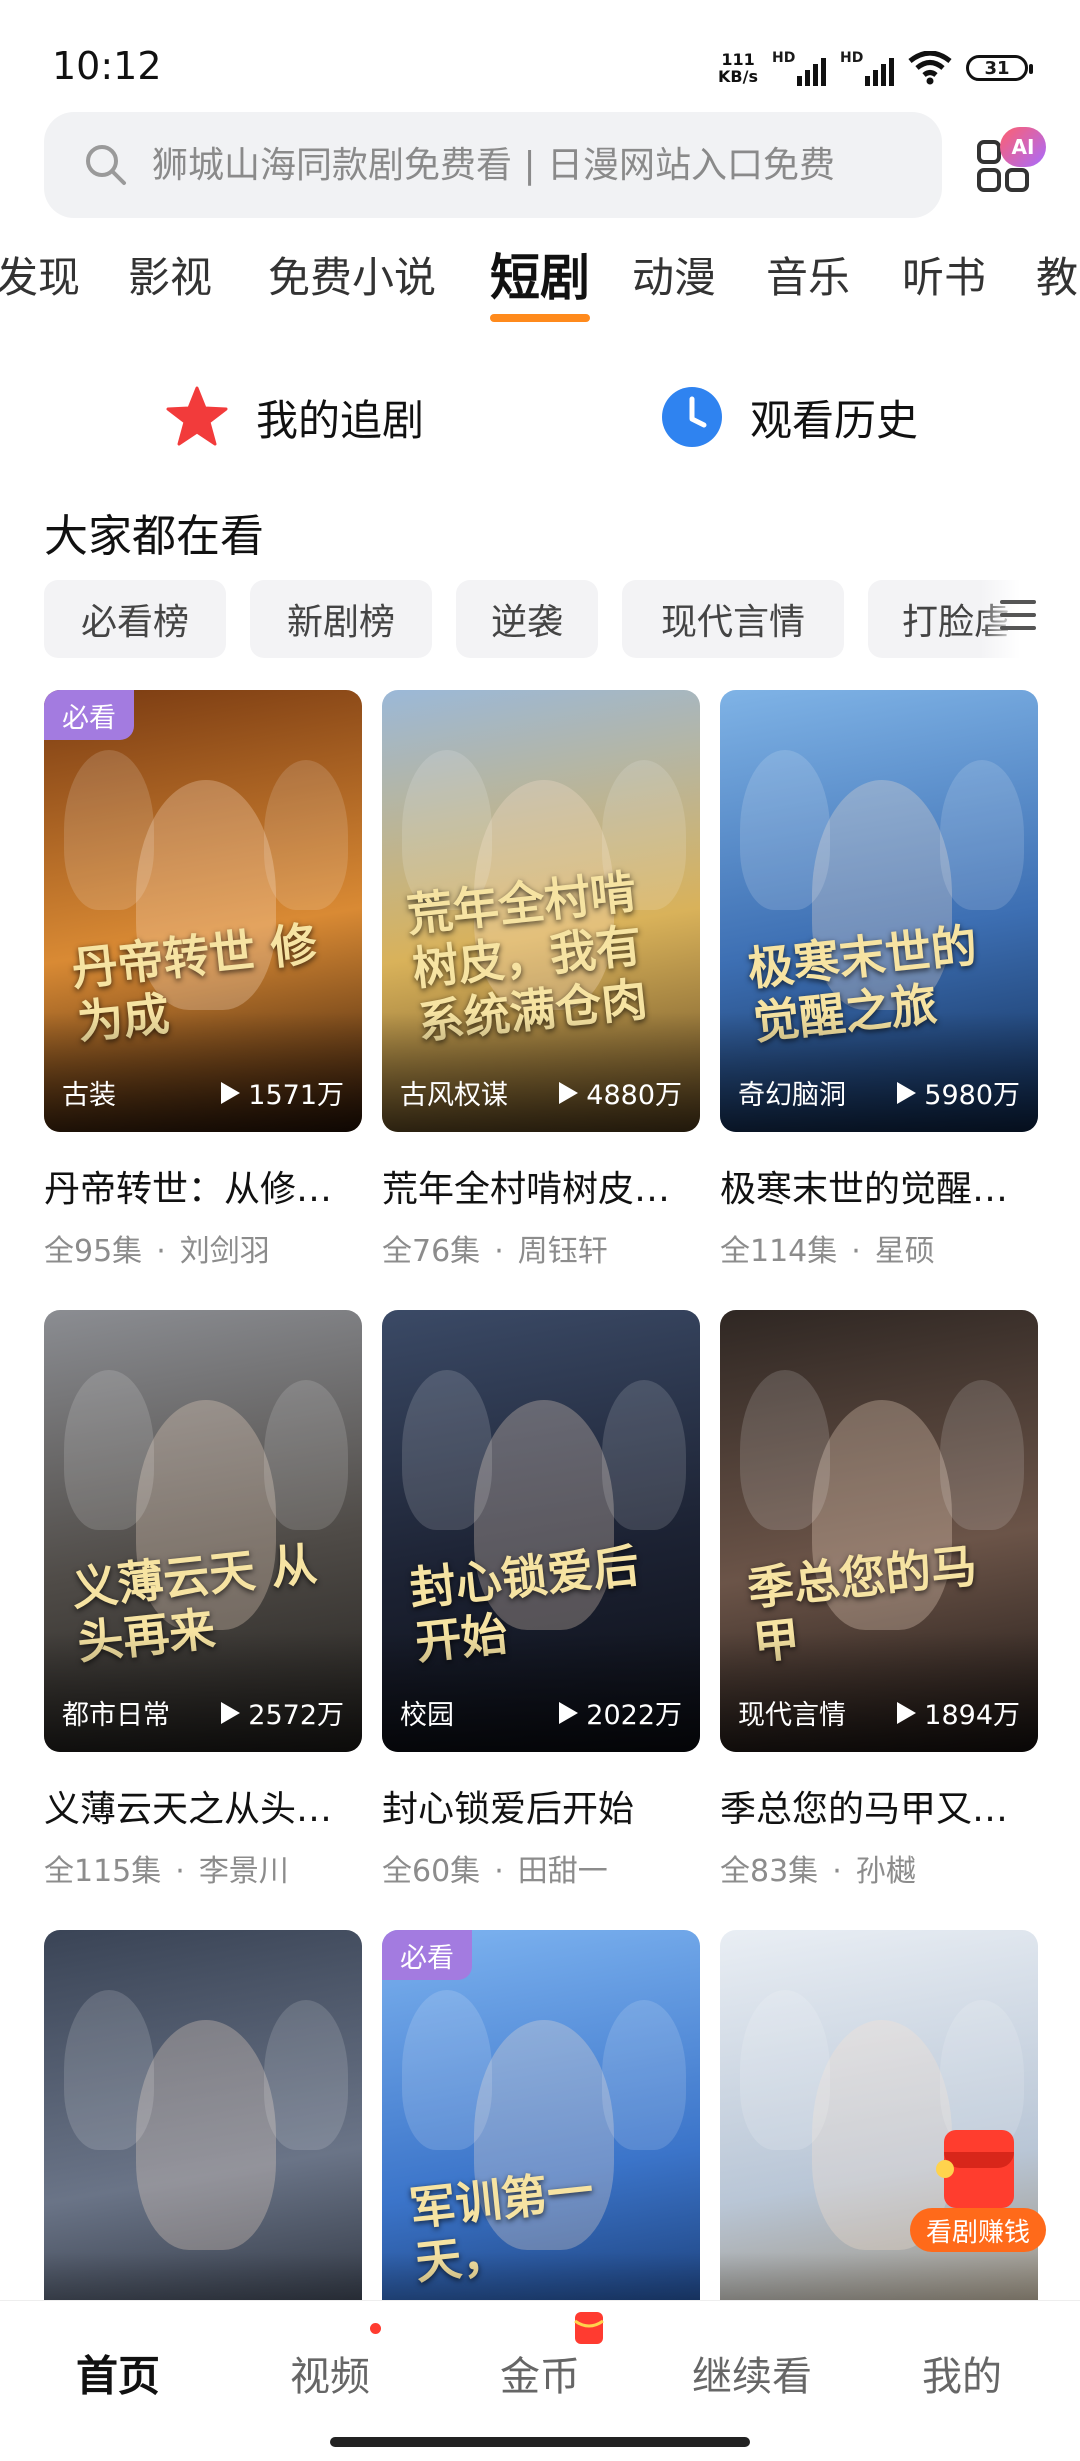  Describe the element at coordinates (808, 274) in the screenshot. I see `tab-music: 音乐` at that location.